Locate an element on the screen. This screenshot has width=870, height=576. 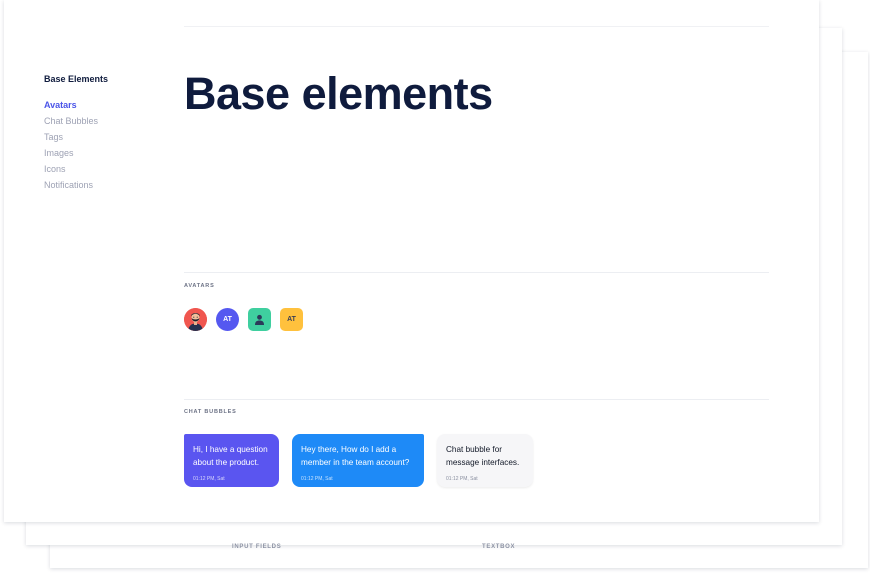
section-label-input-fields: INPUT FIELDS is located at coordinates (257, 547).